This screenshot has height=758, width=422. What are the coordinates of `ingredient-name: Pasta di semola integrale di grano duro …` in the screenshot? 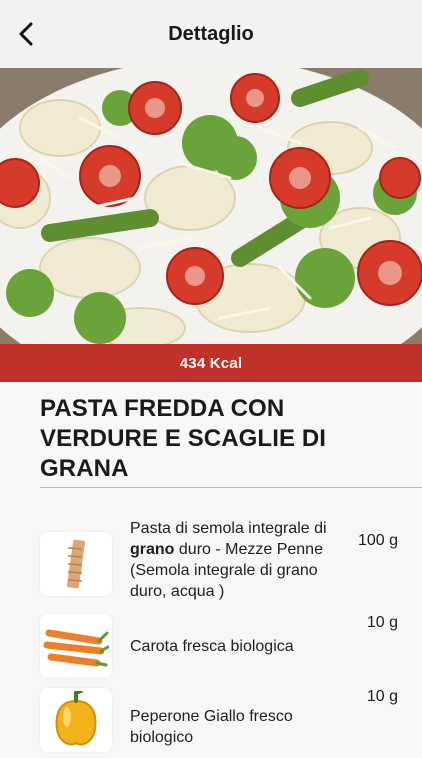 It's located at (228, 560).